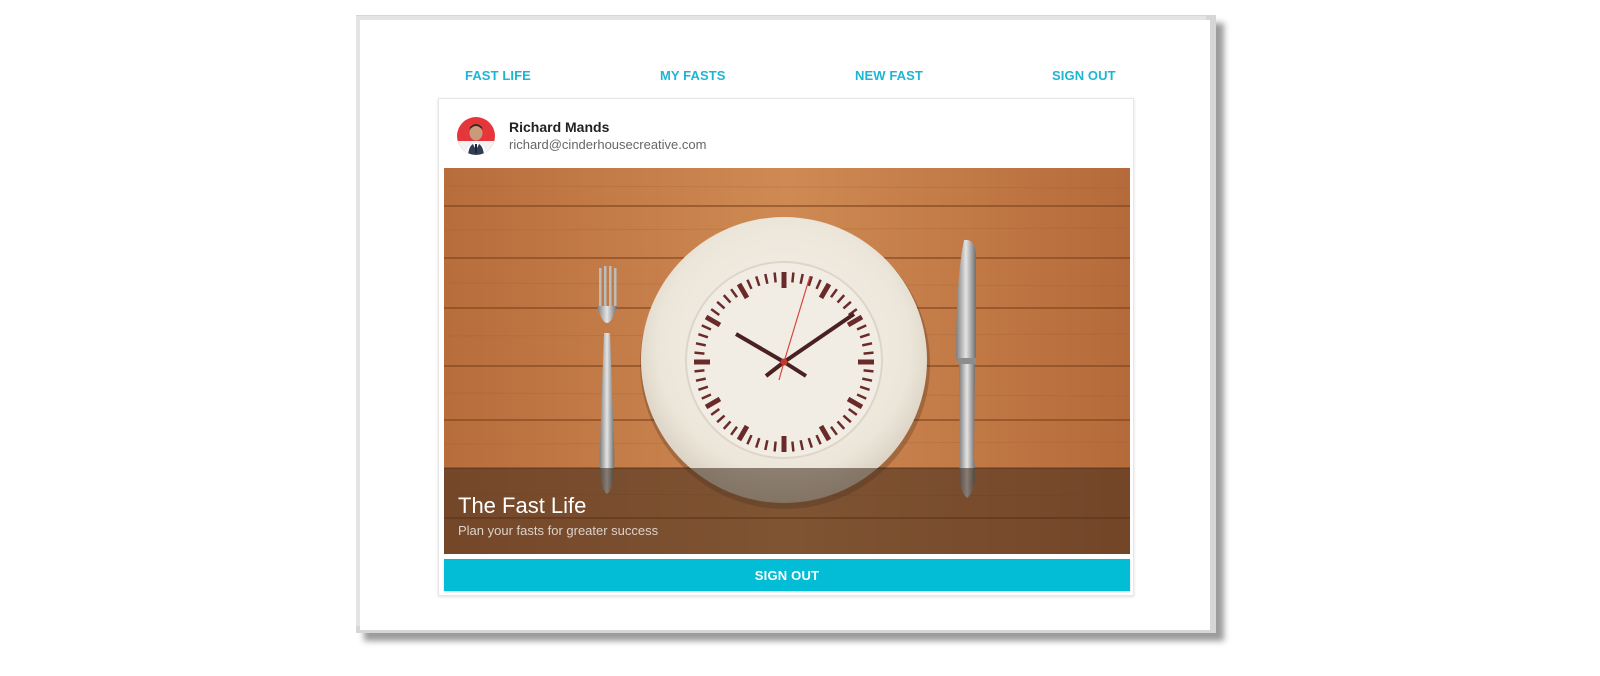 Image resolution: width=1600 pixels, height=676 pixels. What do you see at coordinates (498, 75) in the screenshot?
I see `nav-item-fast-life: FAST LIFE` at bounding box center [498, 75].